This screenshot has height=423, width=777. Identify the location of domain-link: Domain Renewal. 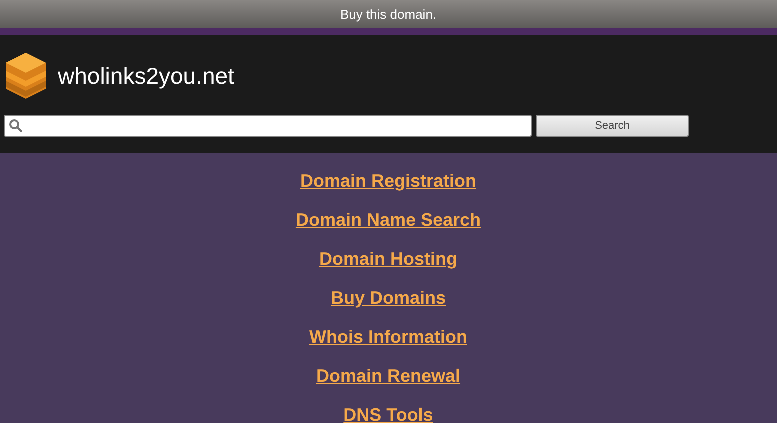
(388, 376).